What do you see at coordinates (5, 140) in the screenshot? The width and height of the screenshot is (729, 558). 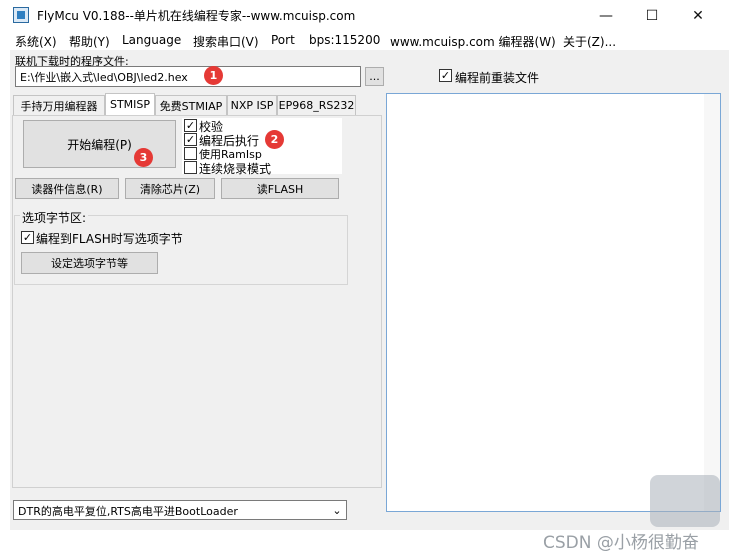 I see `background-window-edge` at bounding box center [5, 140].